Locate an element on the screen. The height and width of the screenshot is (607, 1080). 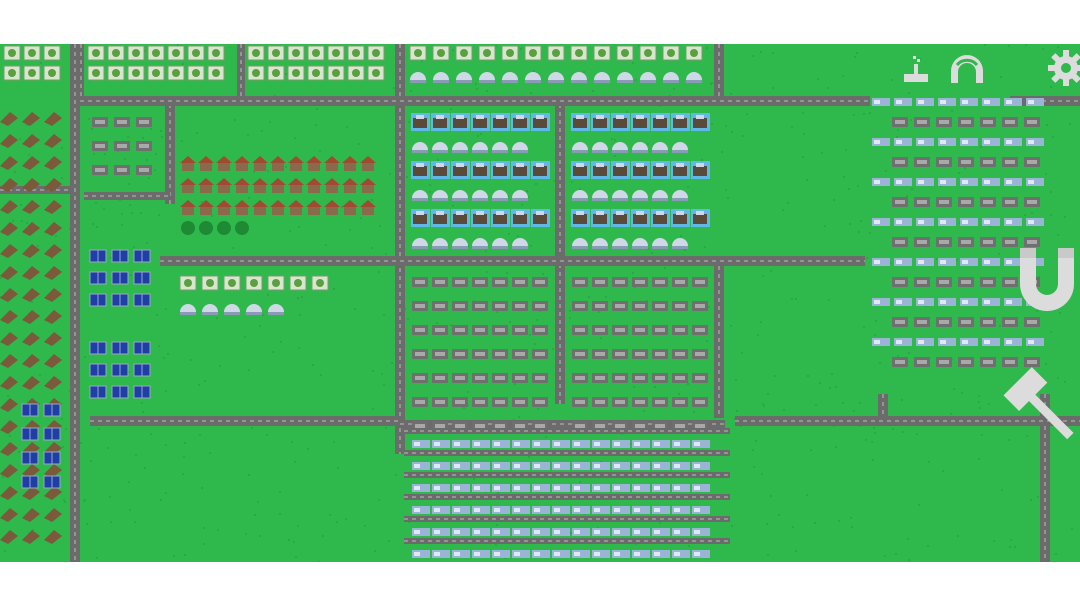
plant is located at coordinates (298, 283).